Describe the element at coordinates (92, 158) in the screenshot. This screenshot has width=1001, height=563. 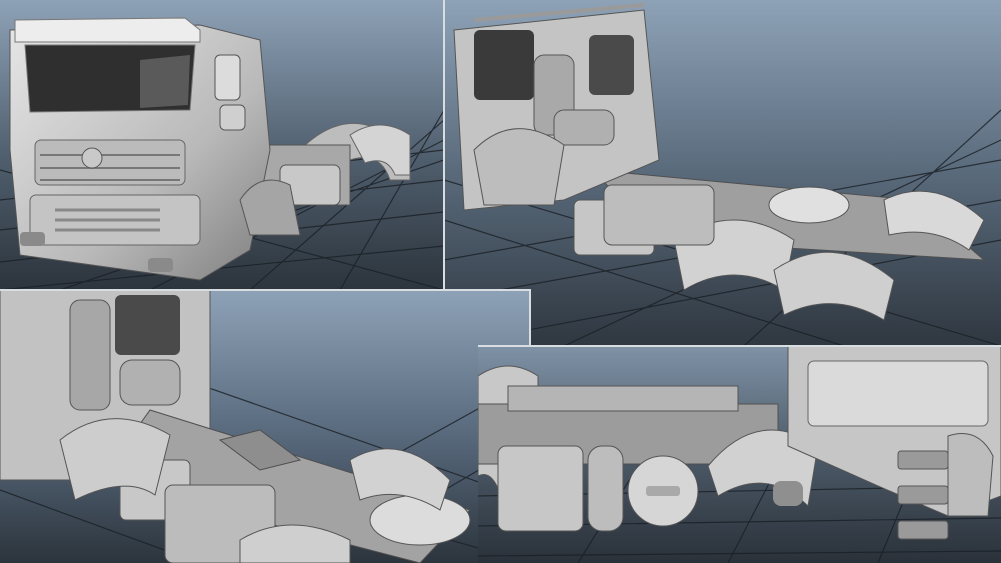
I see `brand-emblem` at that location.